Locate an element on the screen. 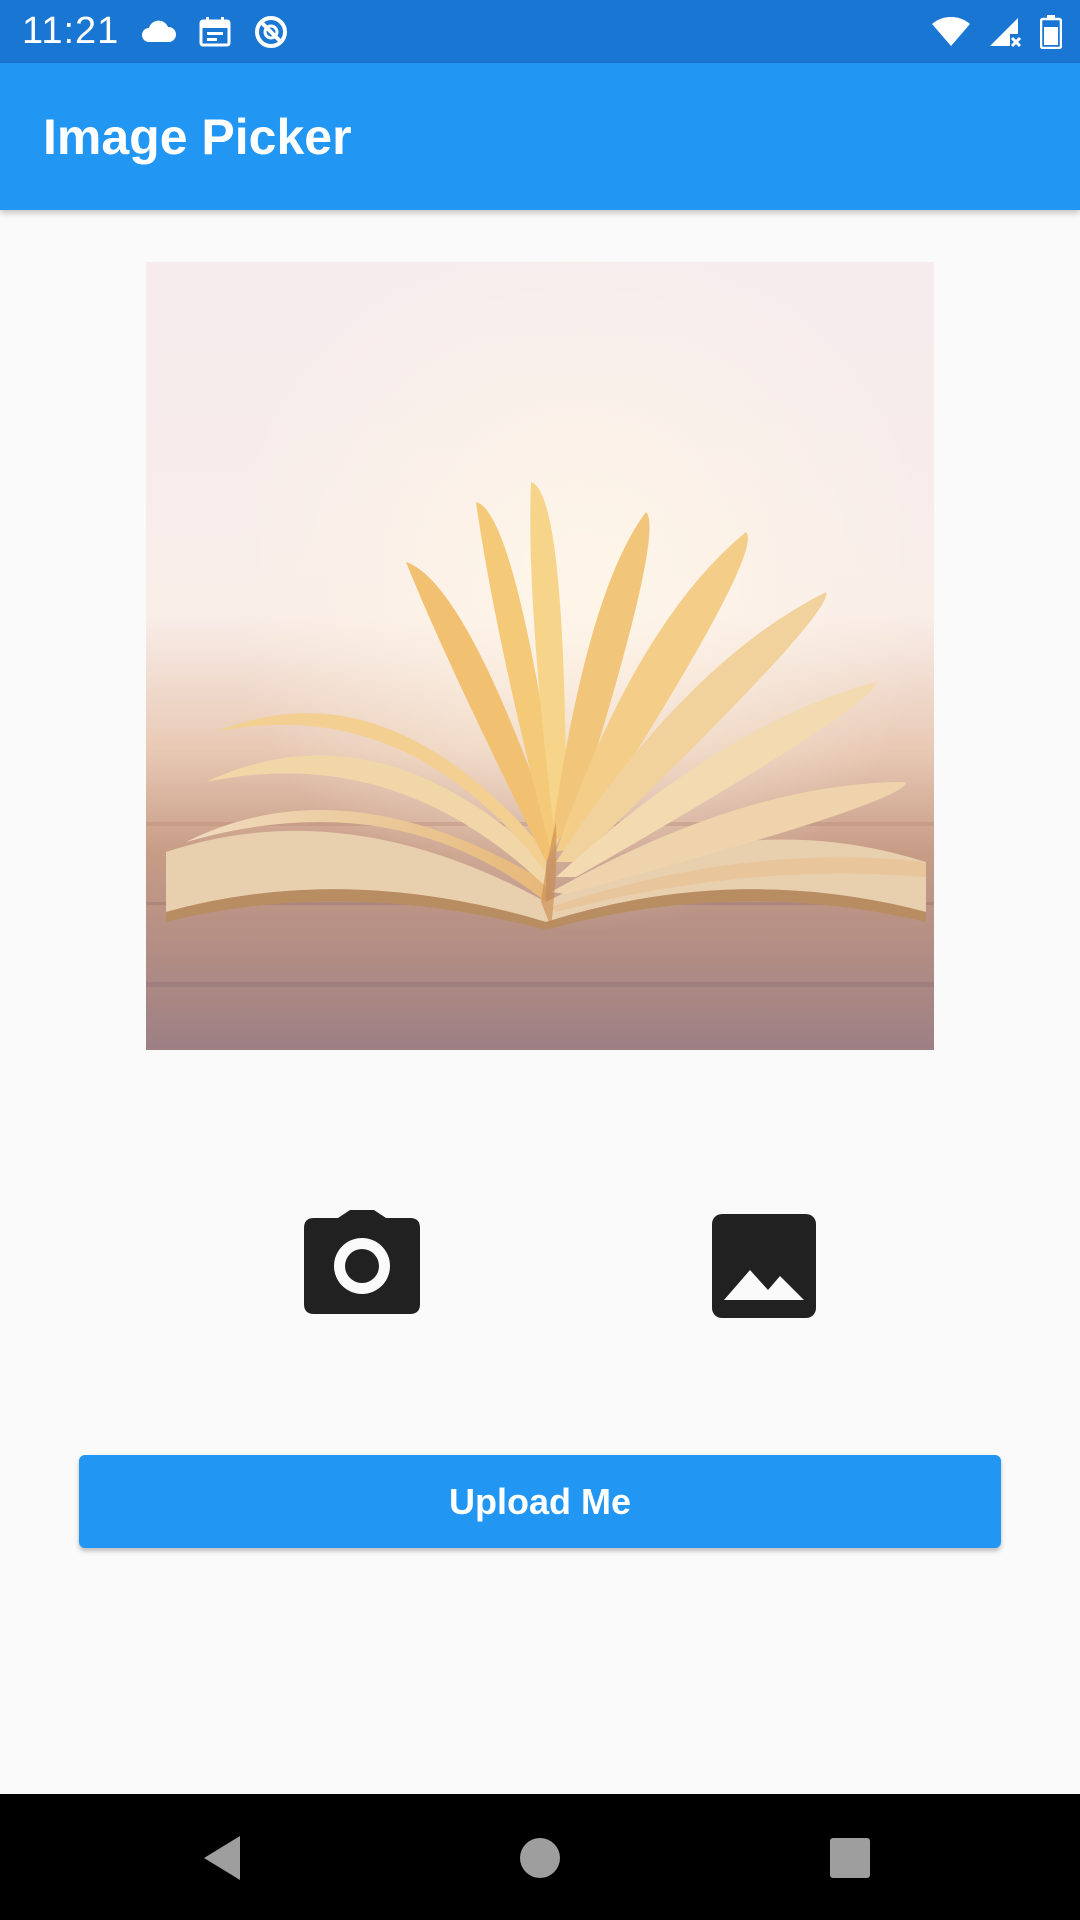  cell-signal-icon is located at coordinates (1005, 32).